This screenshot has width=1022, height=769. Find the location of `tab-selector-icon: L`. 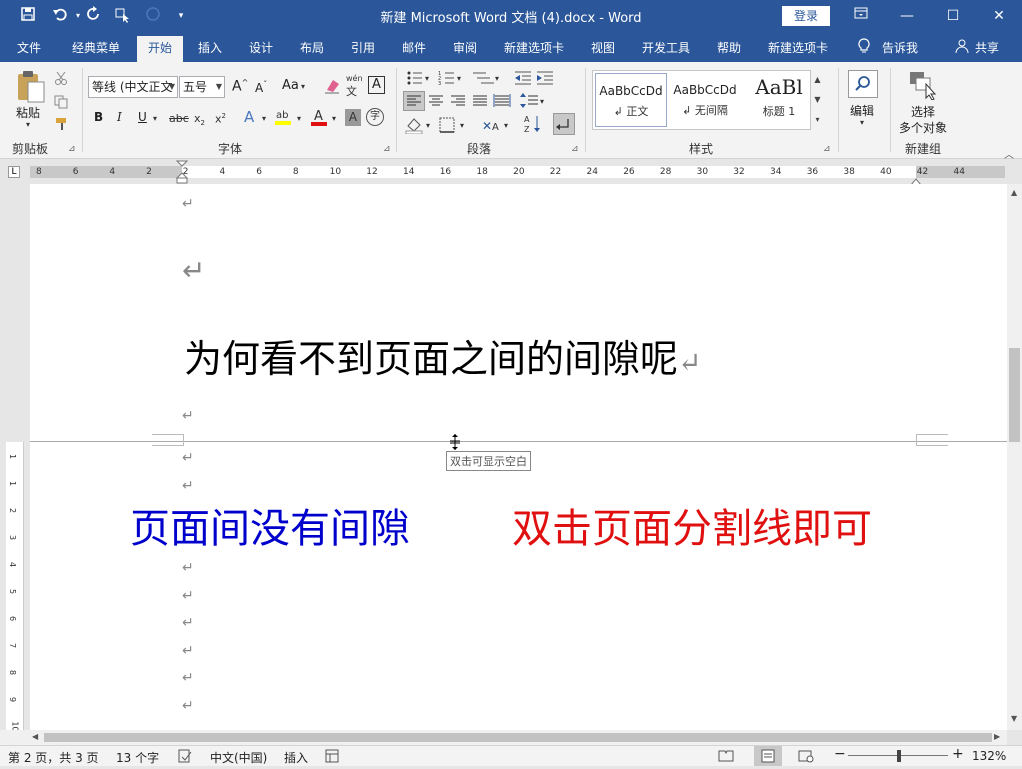

tab-selector-icon: L is located at coordinates (14, 172).